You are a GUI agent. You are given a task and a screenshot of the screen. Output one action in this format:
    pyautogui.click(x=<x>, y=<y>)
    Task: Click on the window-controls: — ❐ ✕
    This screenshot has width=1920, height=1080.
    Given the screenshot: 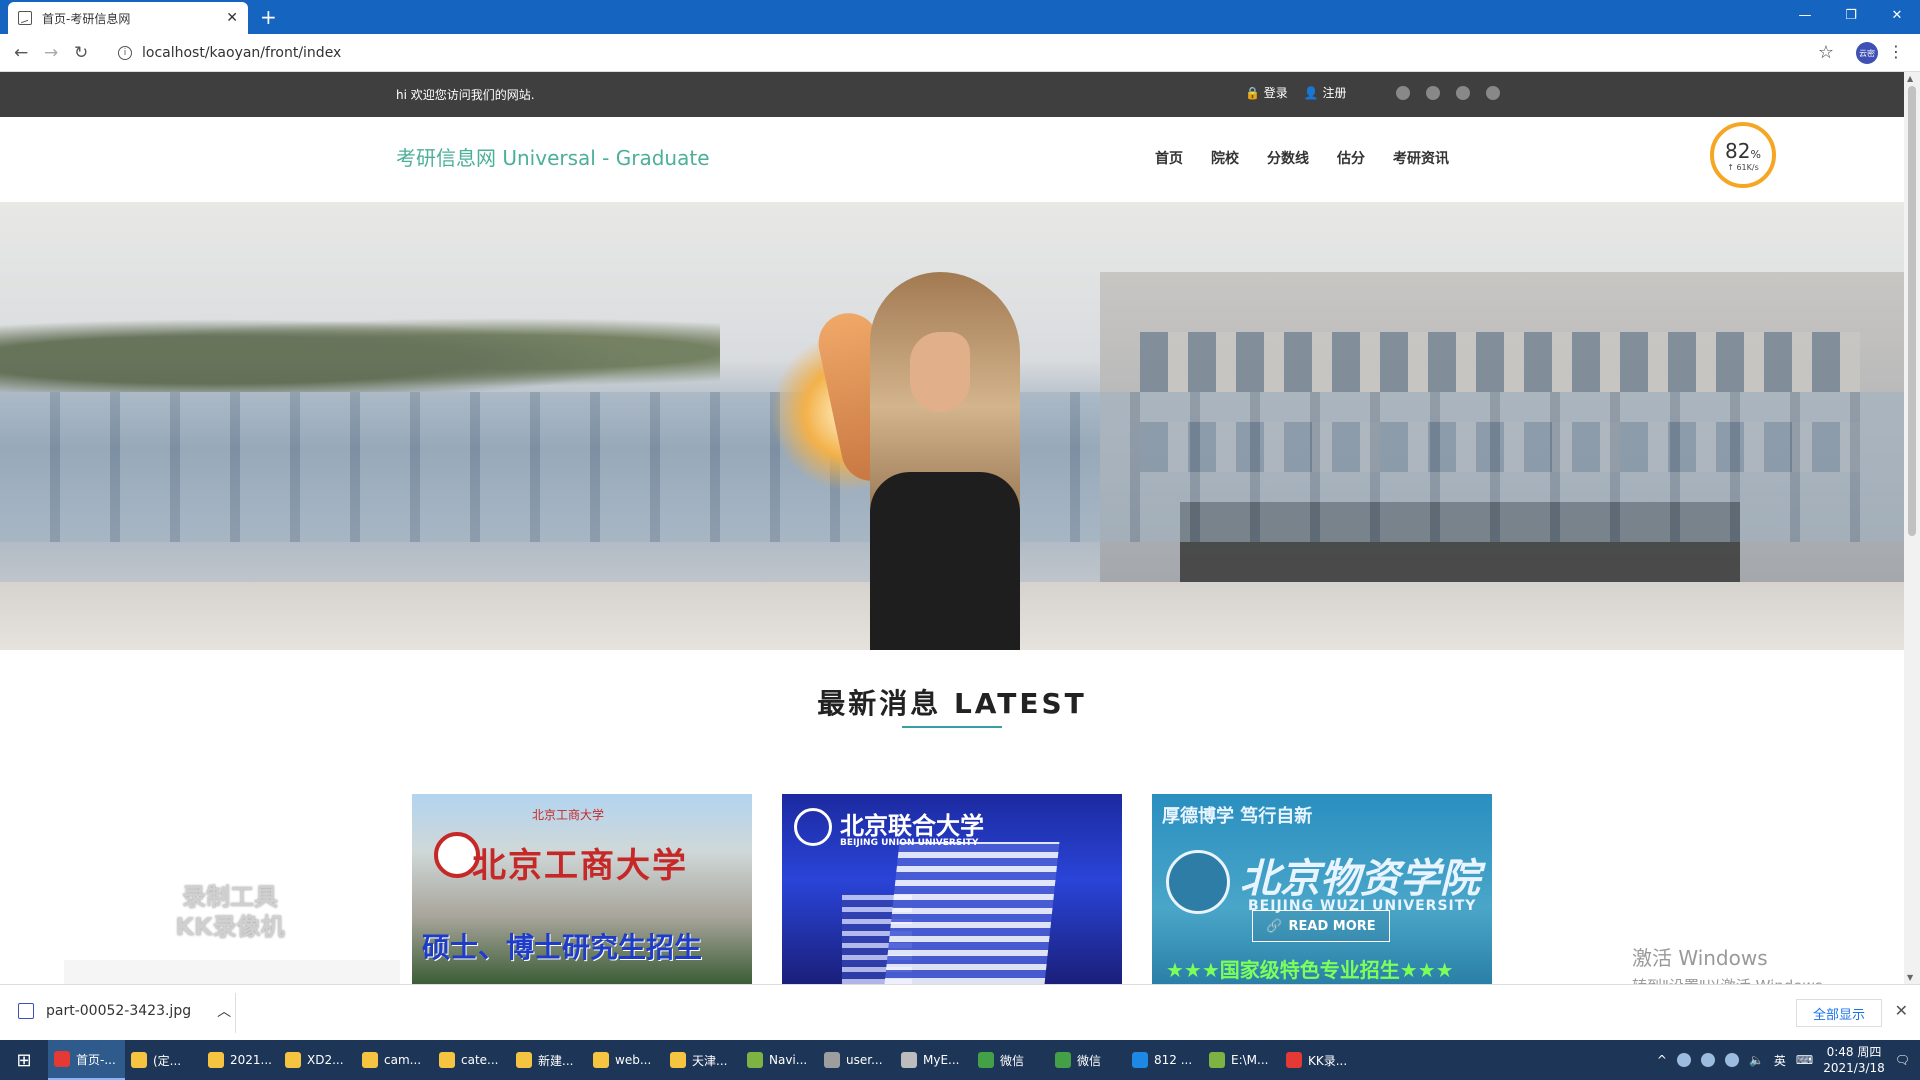 What is the action you would take?
    pyautogui.click(x=1851, y=17)
    